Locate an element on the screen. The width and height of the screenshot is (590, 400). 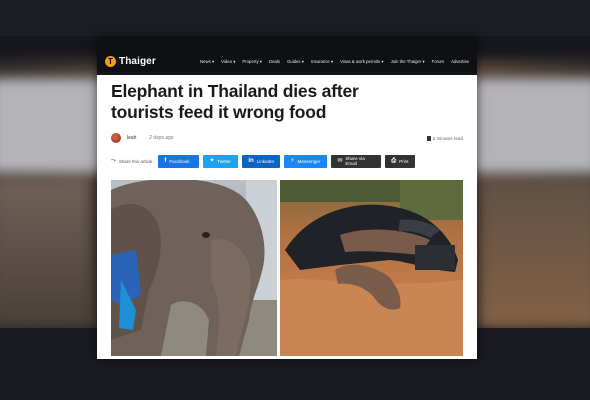
messenger-label: Messenger is located at coordinates (309, 161).